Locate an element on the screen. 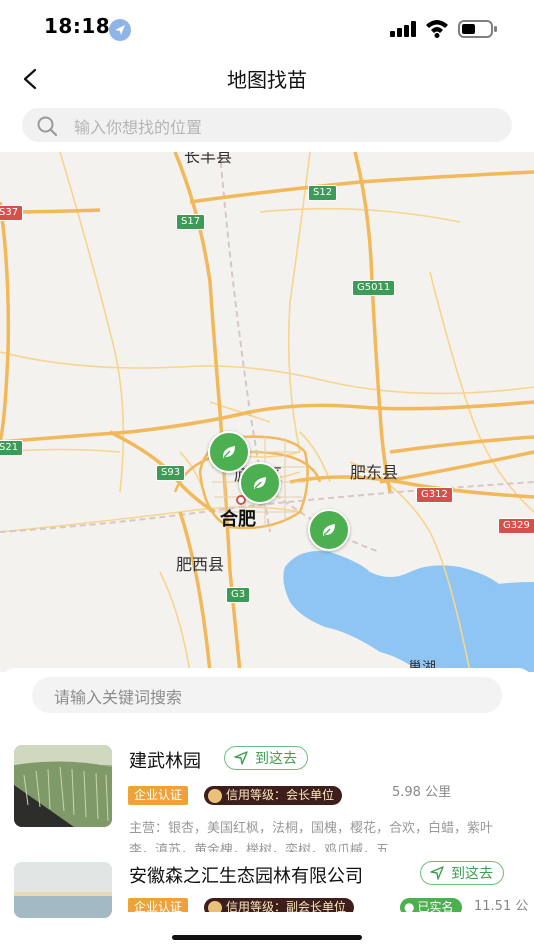  road-badge-s21: S21 is located at coordinates (12, 448).